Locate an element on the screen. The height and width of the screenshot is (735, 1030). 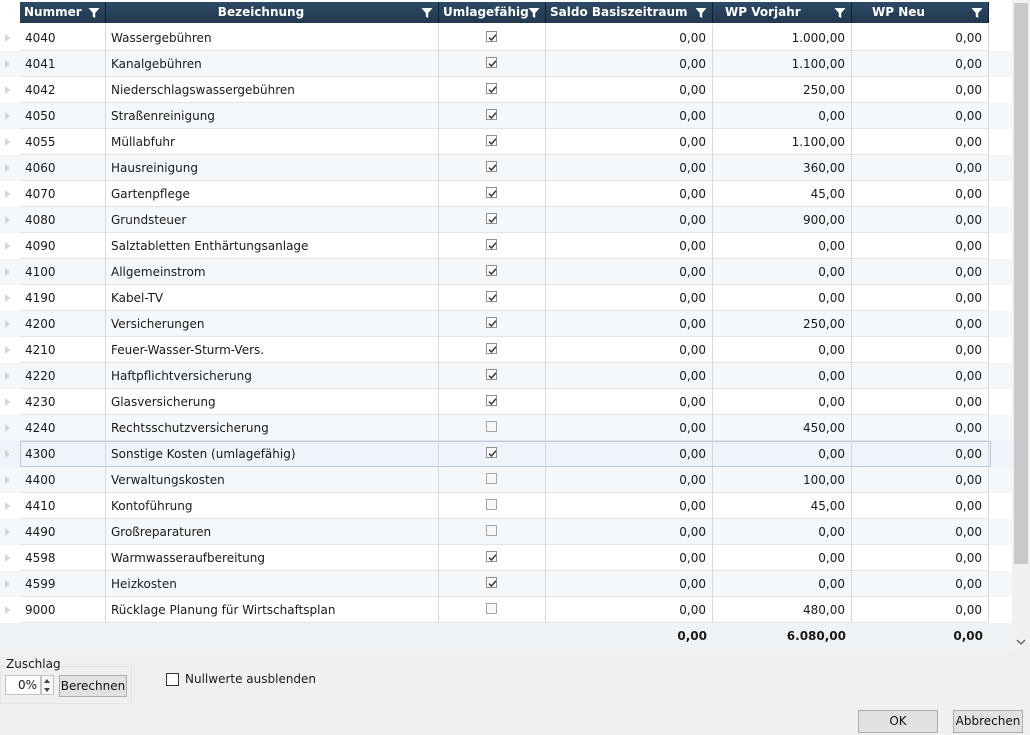
cell-bezeichnung: Kontoführung is located at coordinates (272, 506).